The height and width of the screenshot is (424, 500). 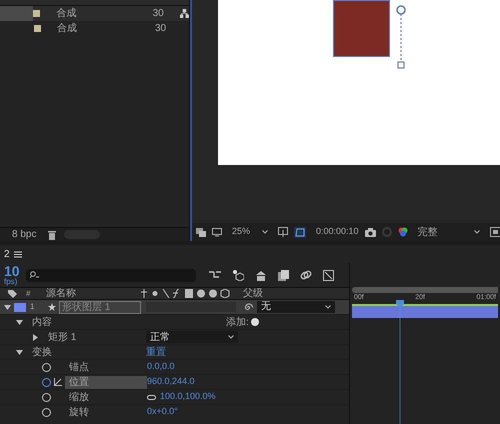 I want to click on group-label: 内容, so click(x=89, y=322).